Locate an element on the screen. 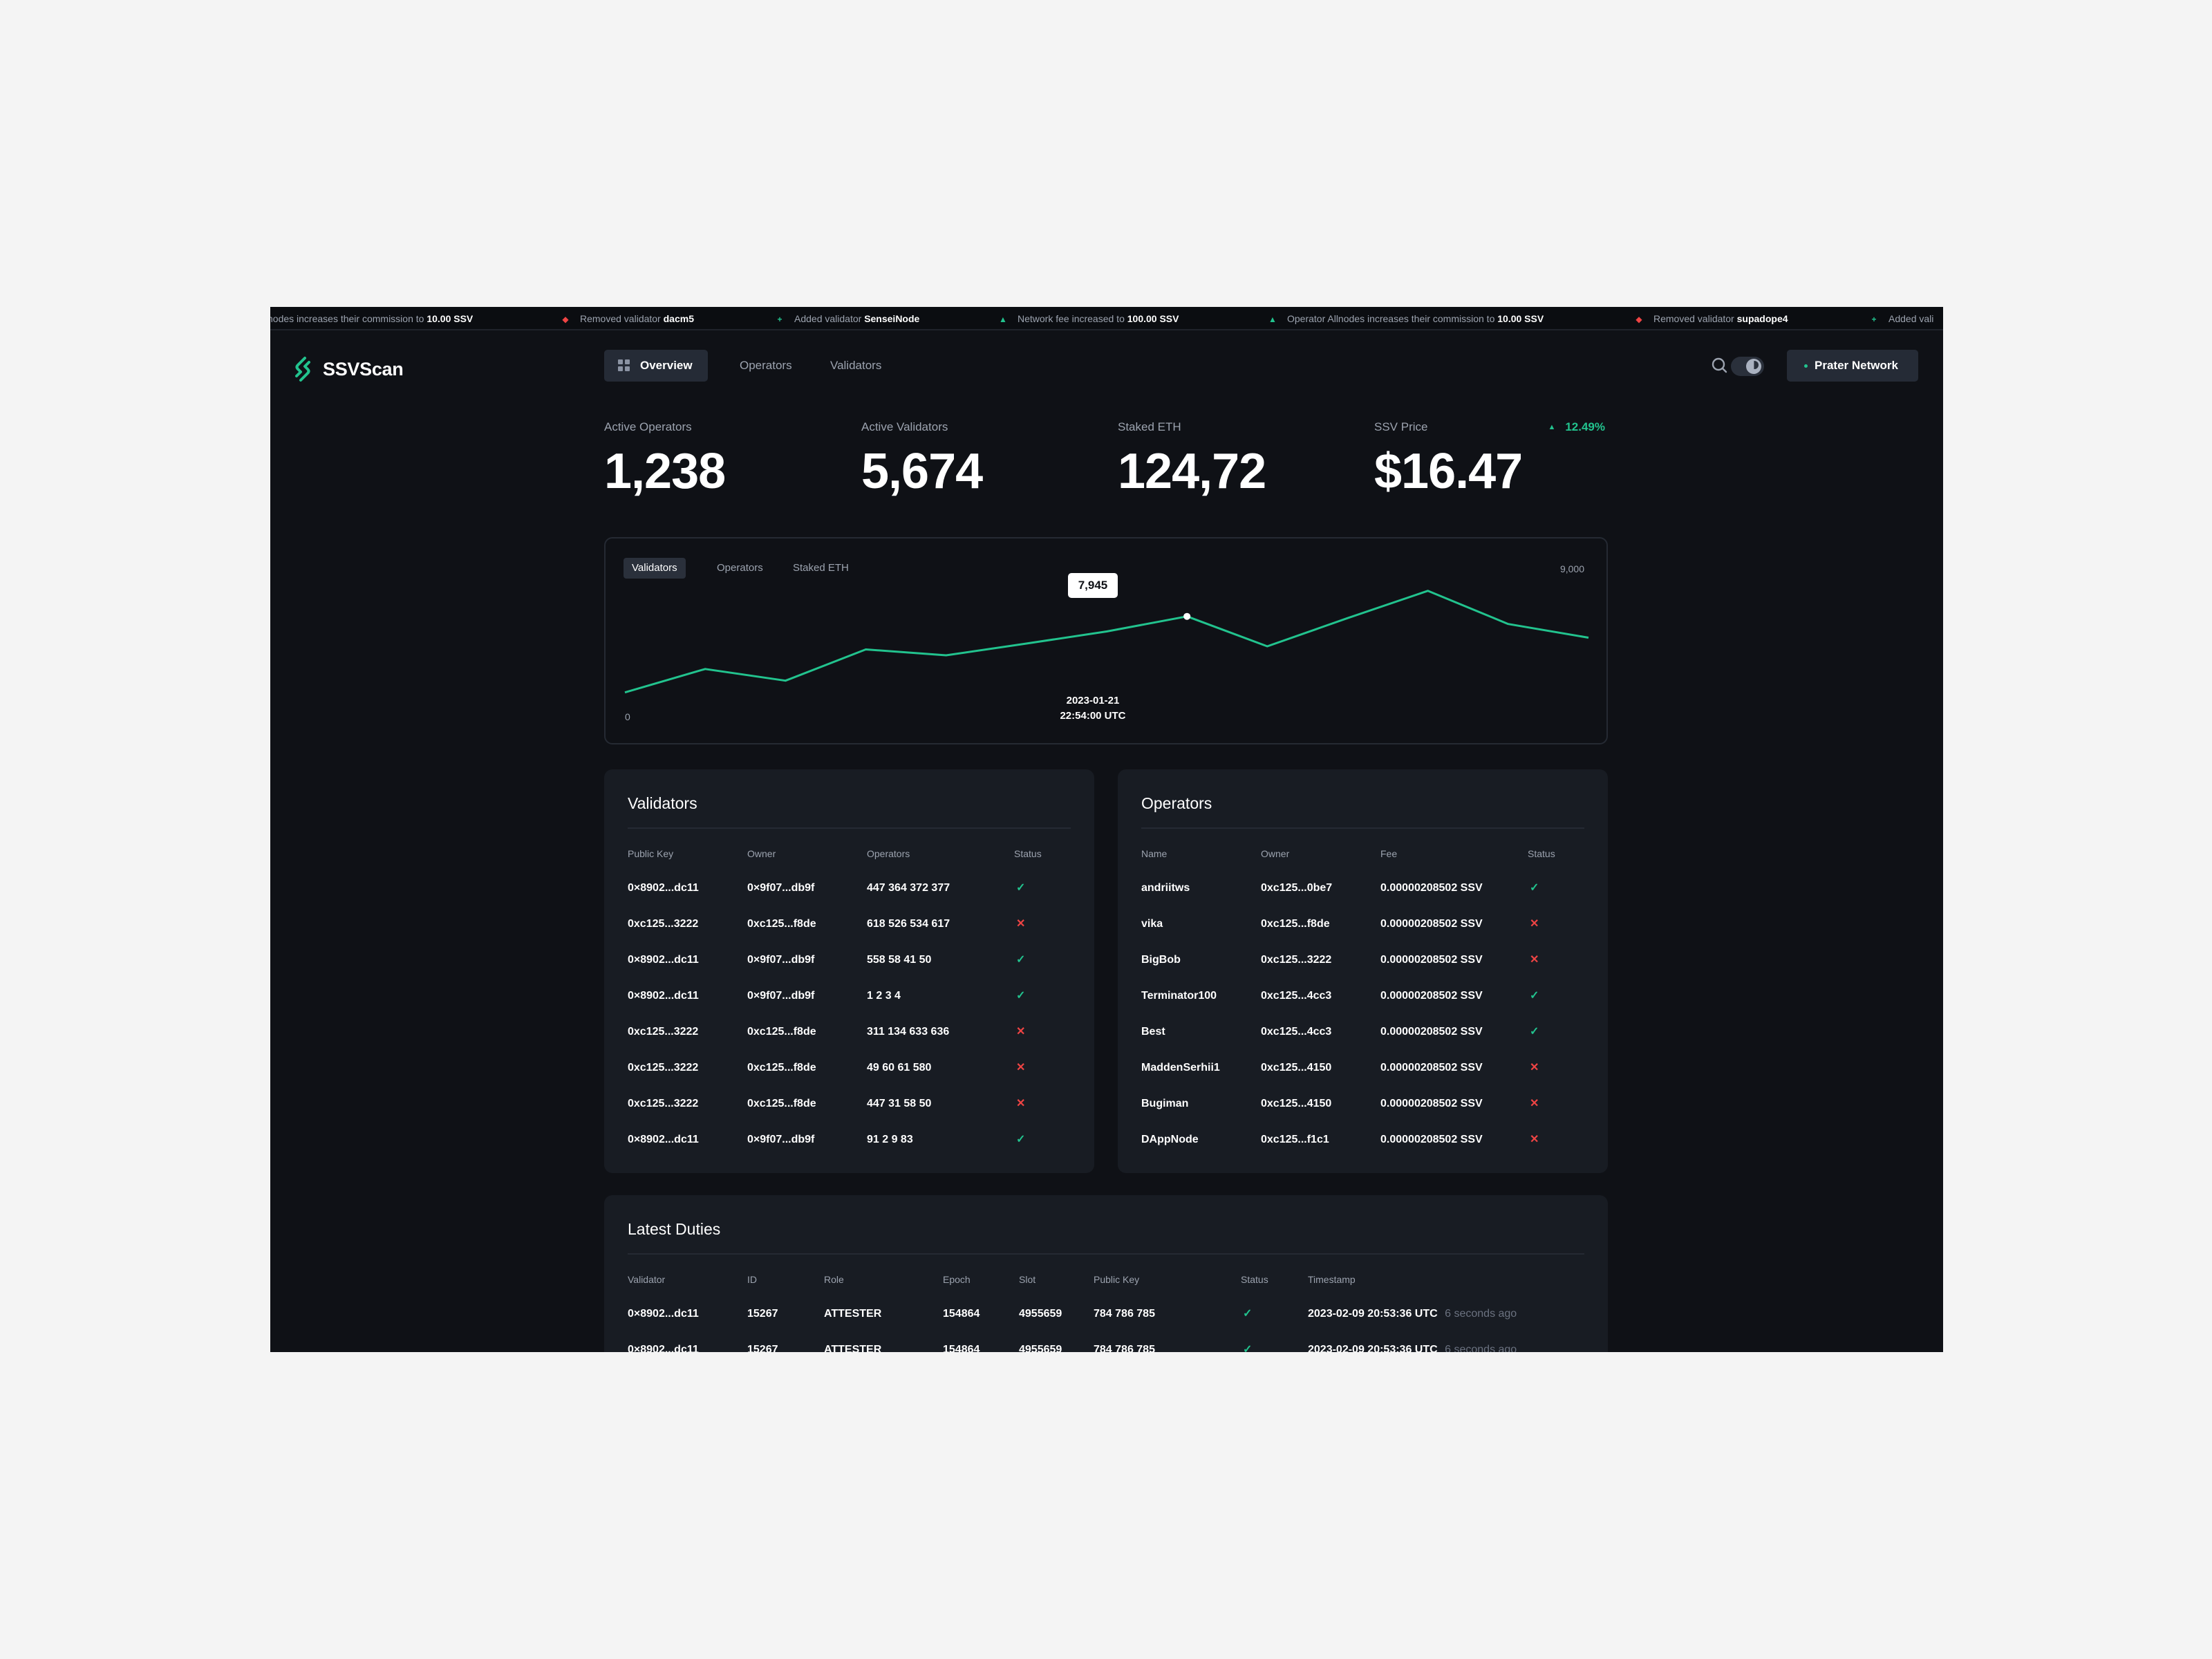 This screenshot has width=2212, height=1659. network-selector-button: Prater Network is located at coordinates (1853, 366).